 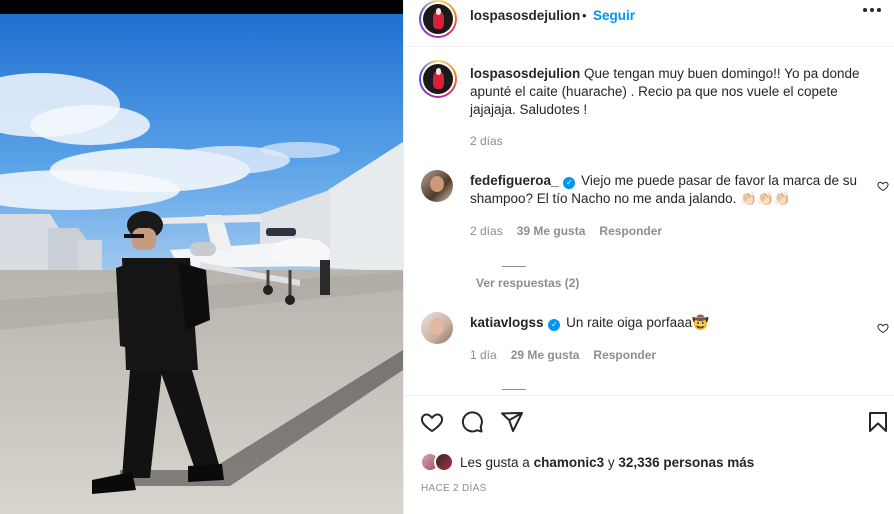 I want to click on comment-icon, so click(x=472, y=422).